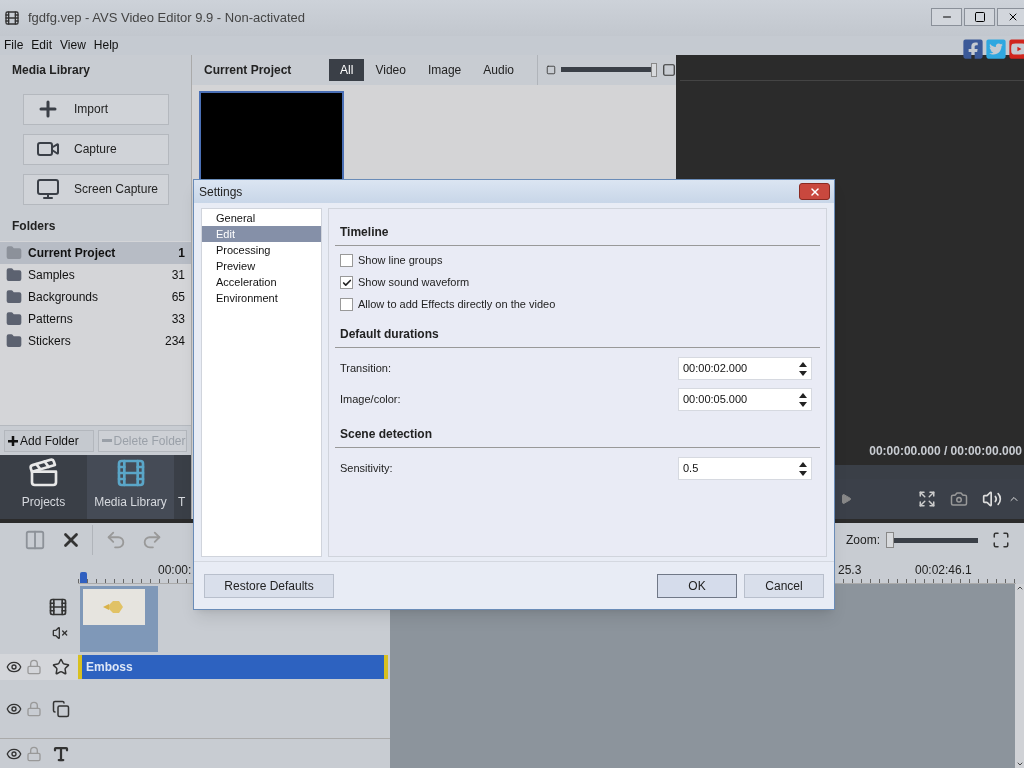 The width and height of the screenshot is (1024, 768). Describe the element at coordinates (83, 577) in the screenshot. I see `playhead-marker` at that location.